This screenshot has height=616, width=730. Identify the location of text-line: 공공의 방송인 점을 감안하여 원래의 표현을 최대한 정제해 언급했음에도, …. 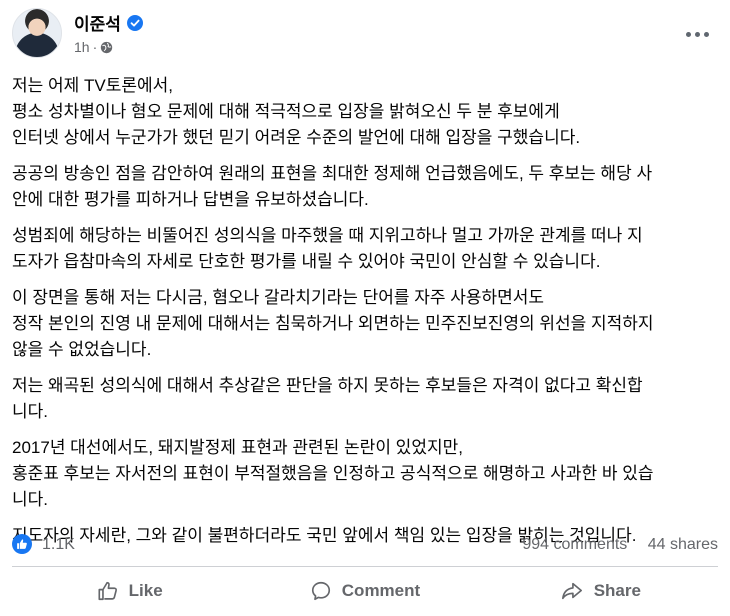
(332, 173).